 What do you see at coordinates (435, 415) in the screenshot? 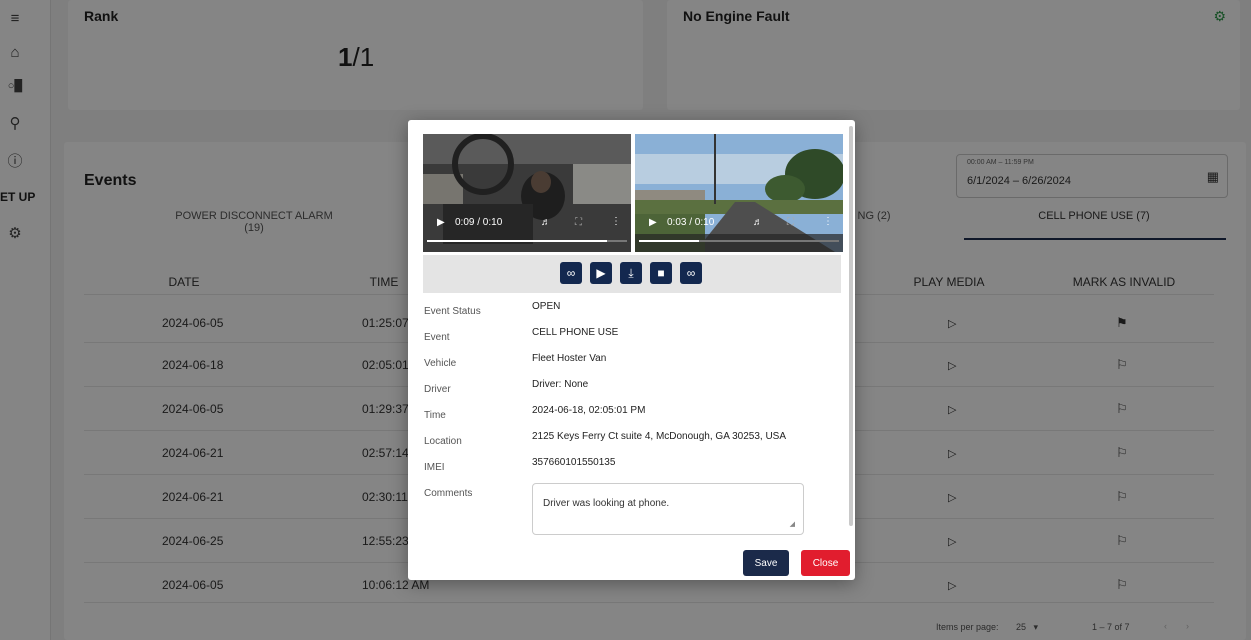
I see `field-label-time: Time` at bounding box center [435, 415].